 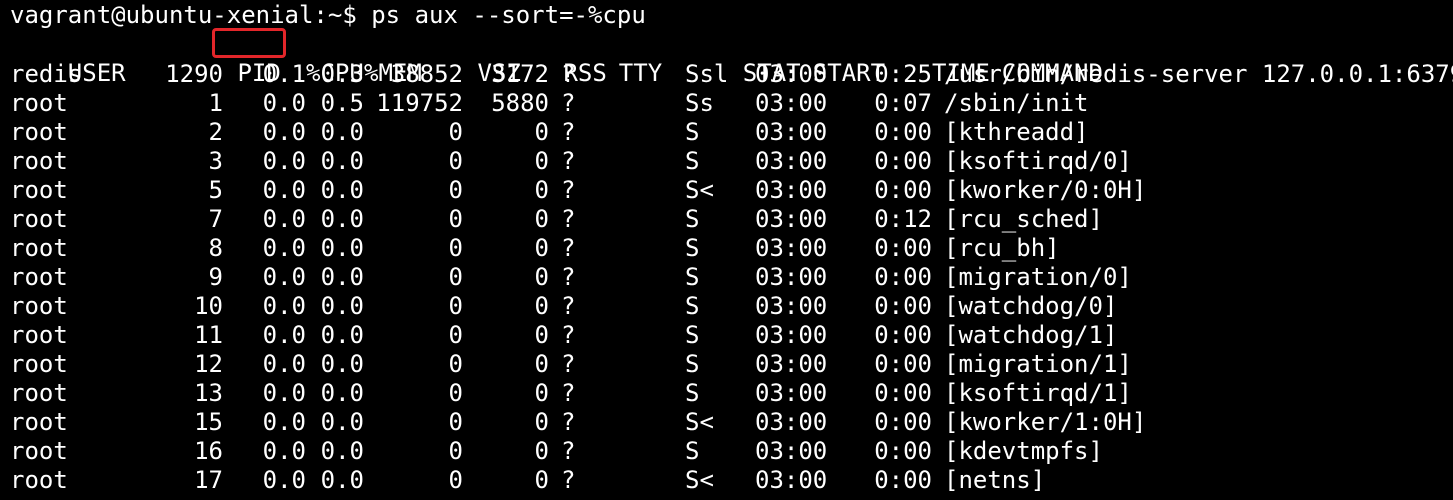 What do you see at coordinates (1038, 364) in the screenshot?
I see `cell-command: [migration/1]` at bounding box center [1038, 364].